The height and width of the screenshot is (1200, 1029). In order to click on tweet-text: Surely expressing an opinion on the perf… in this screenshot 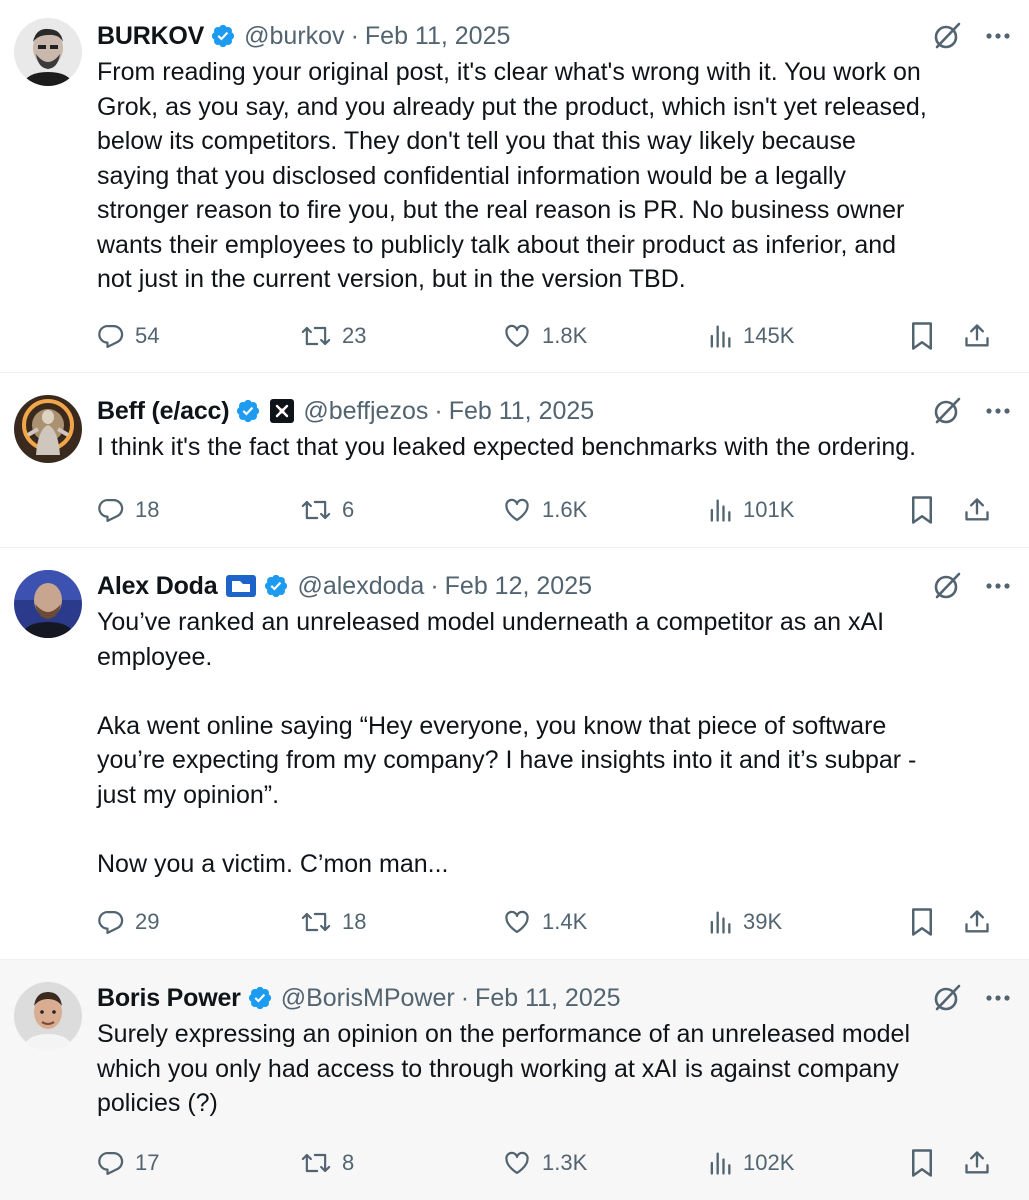, I will do `click(504, 1068)`.